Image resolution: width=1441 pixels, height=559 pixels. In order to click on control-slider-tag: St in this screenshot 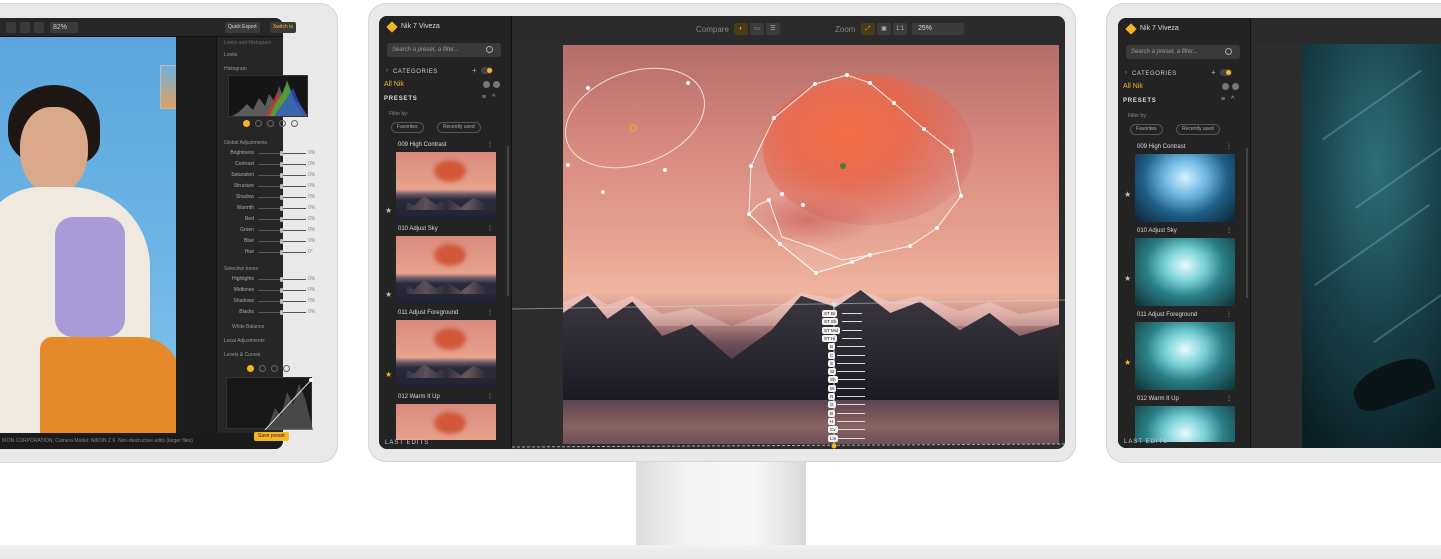, I will do `click(832, 372)`.